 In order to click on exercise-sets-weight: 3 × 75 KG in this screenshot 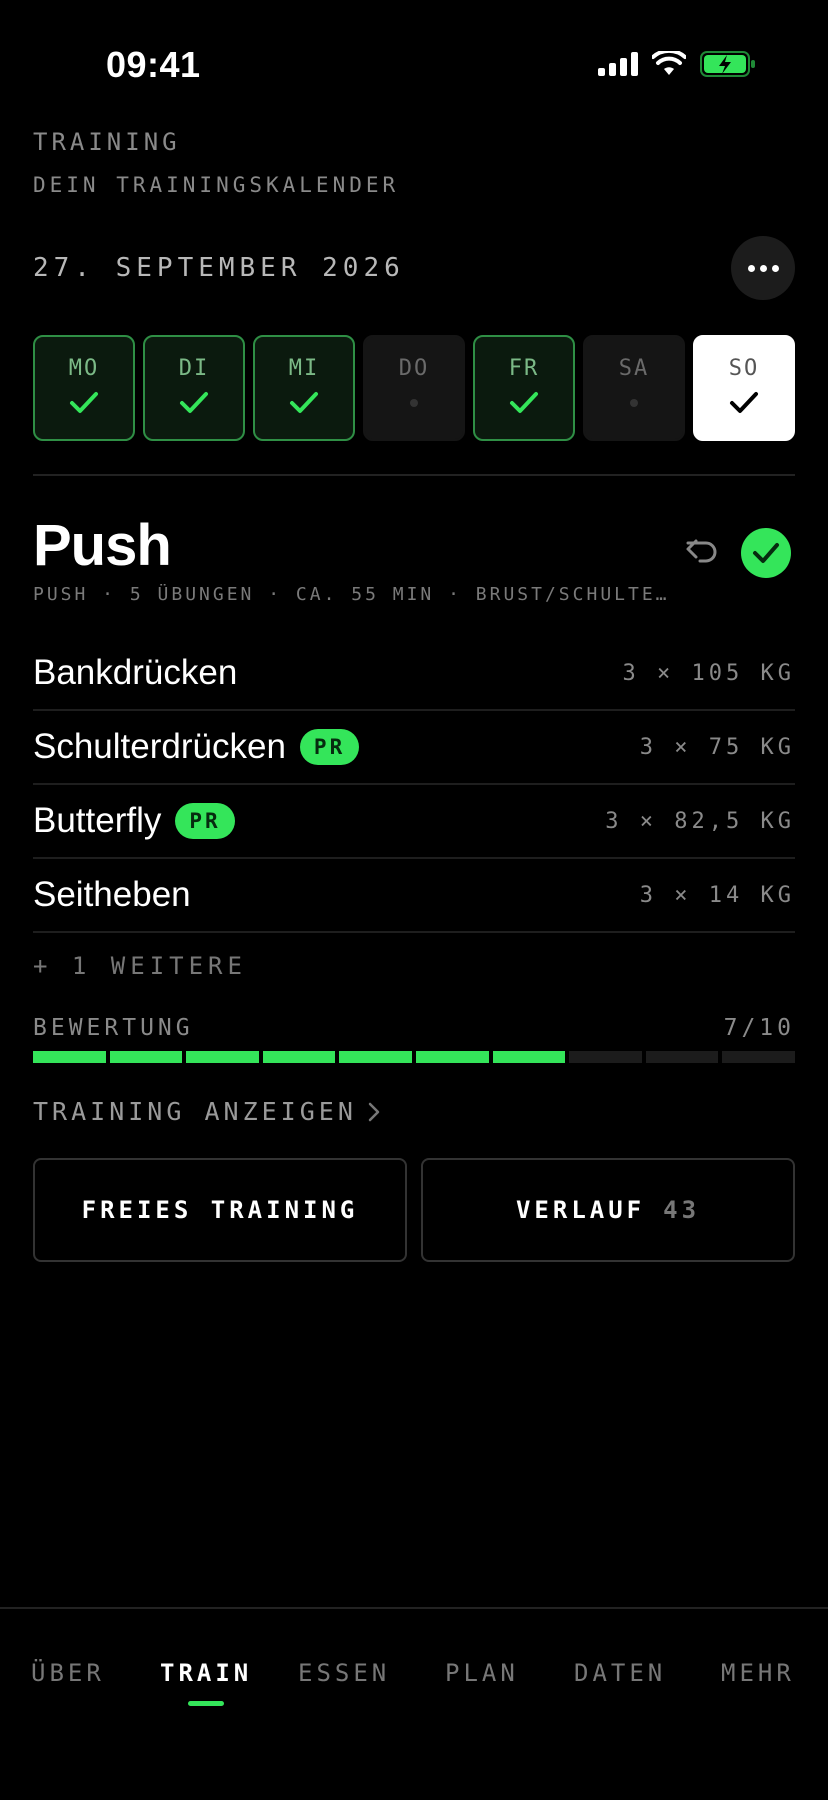, I will do `click(717, 747)`.